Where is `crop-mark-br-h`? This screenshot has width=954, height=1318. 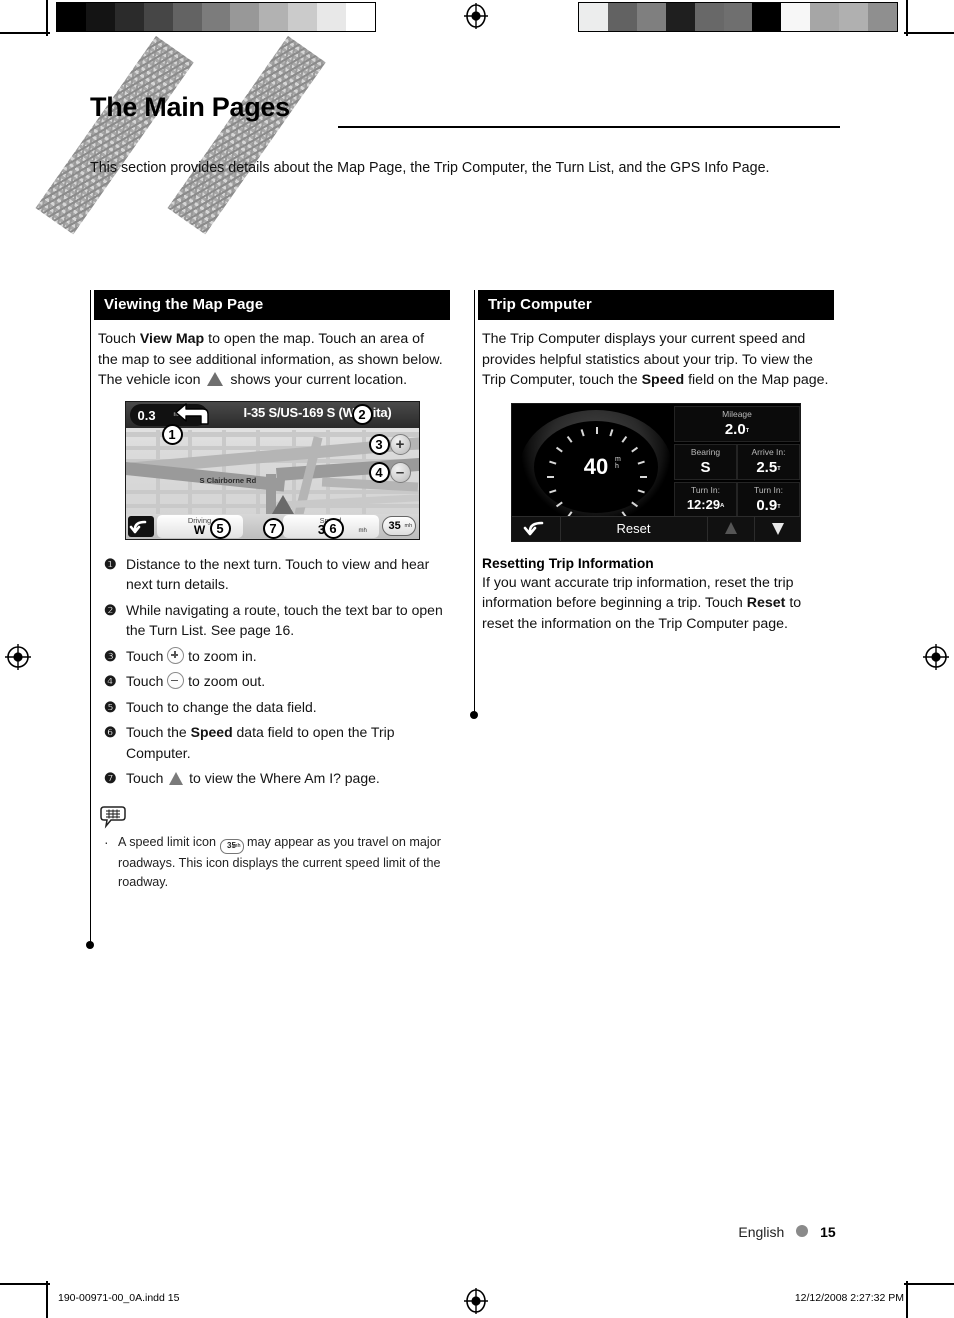
crop-mark-br-h is located at coordinates (929, 1284).